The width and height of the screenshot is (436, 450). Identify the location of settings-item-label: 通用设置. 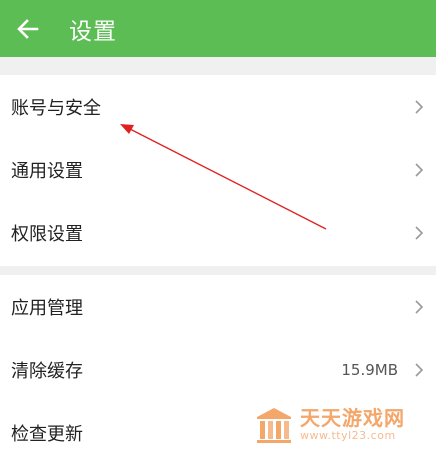
(47, 171).